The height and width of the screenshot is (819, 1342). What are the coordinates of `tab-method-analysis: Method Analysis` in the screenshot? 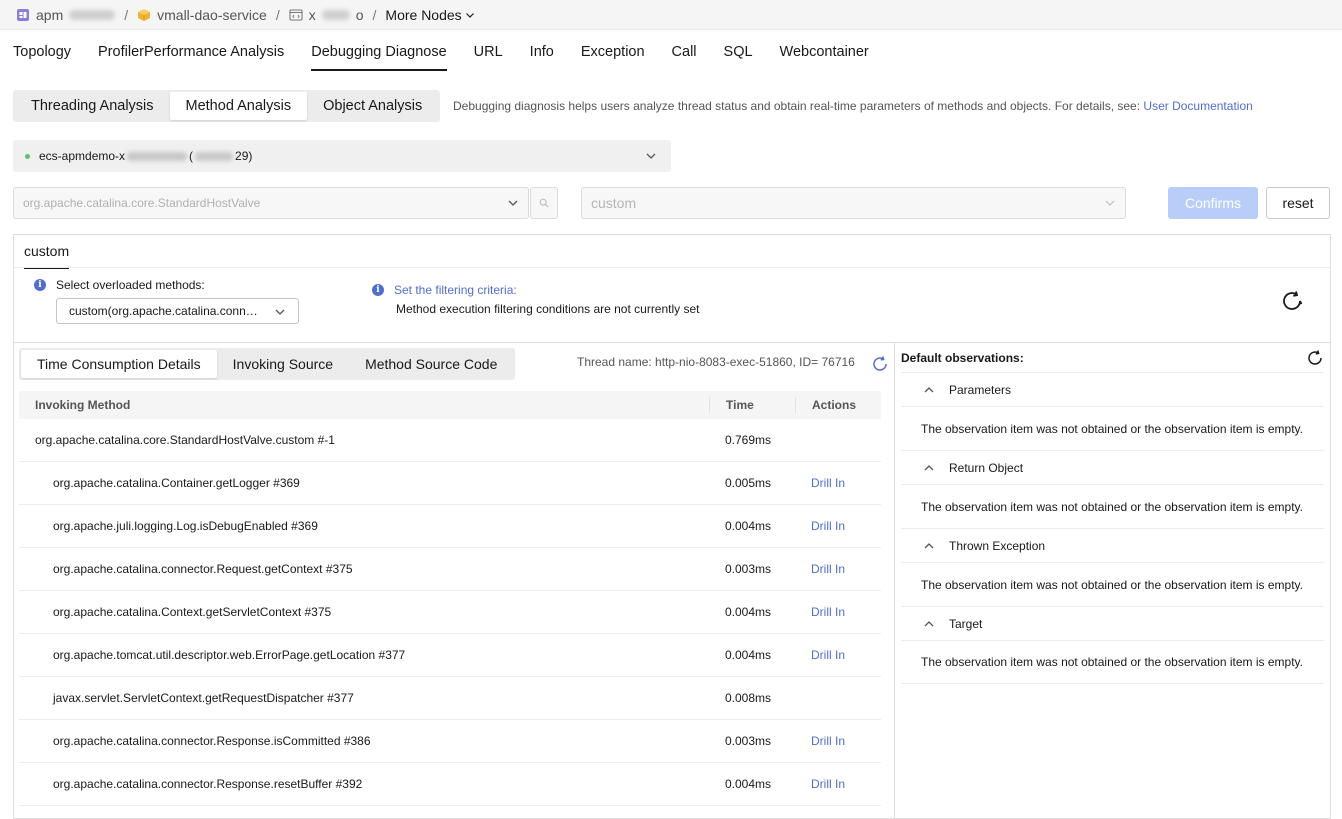 It's located at (238, 106).